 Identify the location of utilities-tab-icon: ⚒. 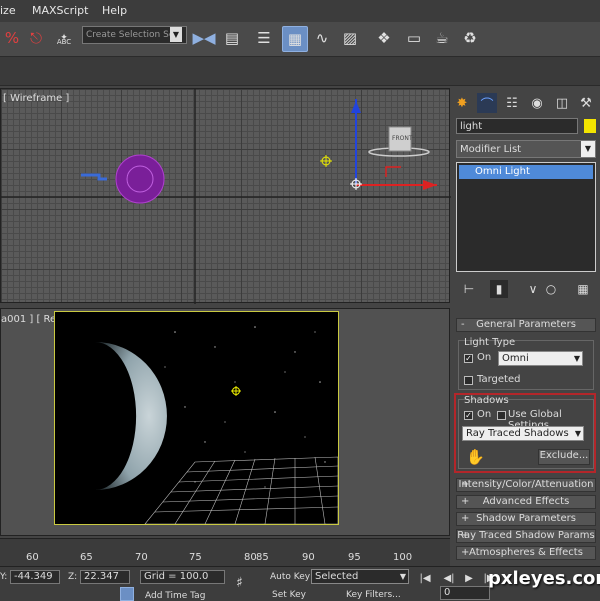
(586, 103).